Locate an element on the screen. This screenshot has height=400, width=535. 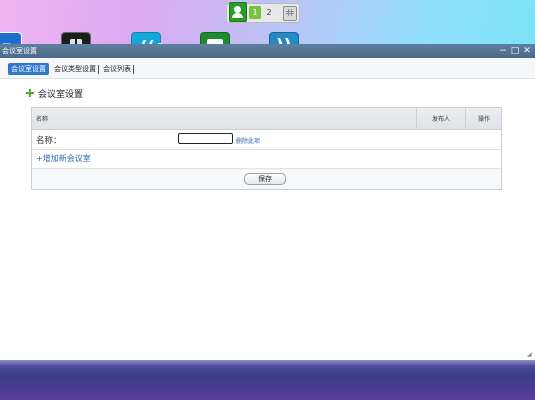
window-title: 会议室设置 is located at coordinates (19, 51).